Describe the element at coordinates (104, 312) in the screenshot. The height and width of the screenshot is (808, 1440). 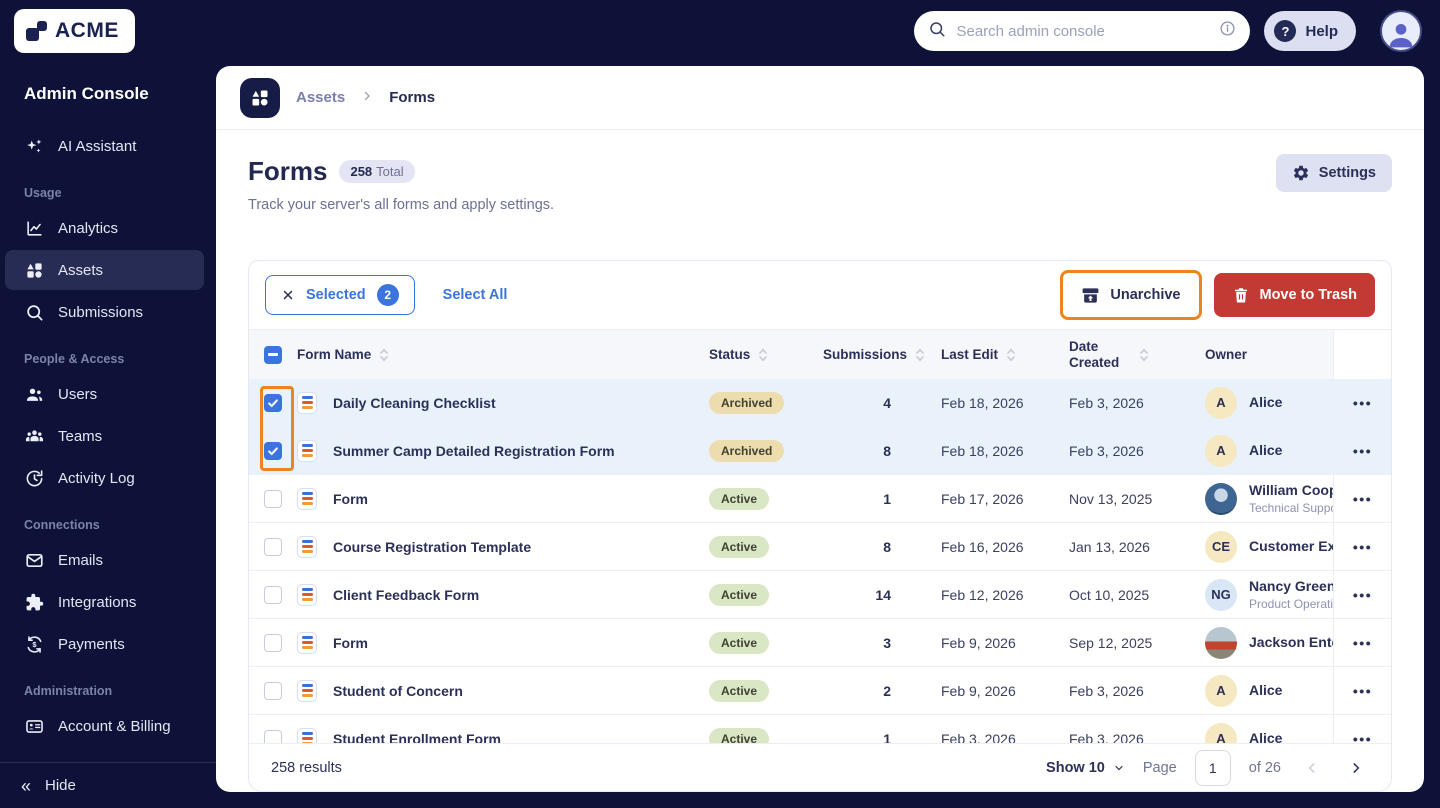
I see `sidebar-item-submissions: Submissions` at that location.